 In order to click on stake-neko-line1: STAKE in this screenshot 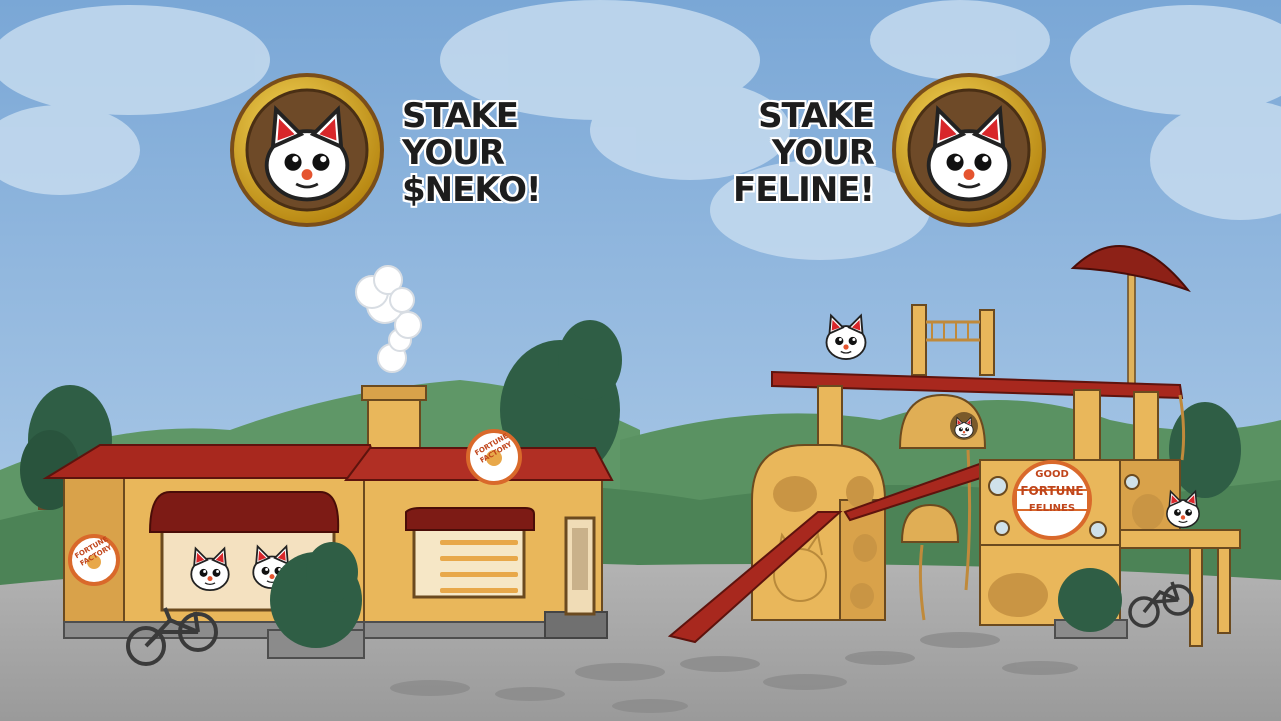, I will do `click(460, 116)`.